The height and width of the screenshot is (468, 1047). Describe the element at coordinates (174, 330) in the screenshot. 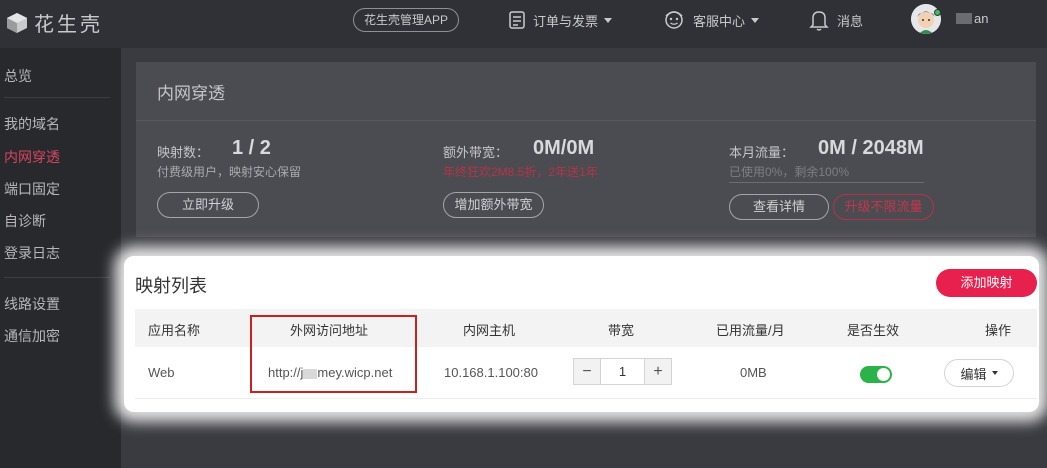

I see `column-header-app-name: 应用名称` at that location.